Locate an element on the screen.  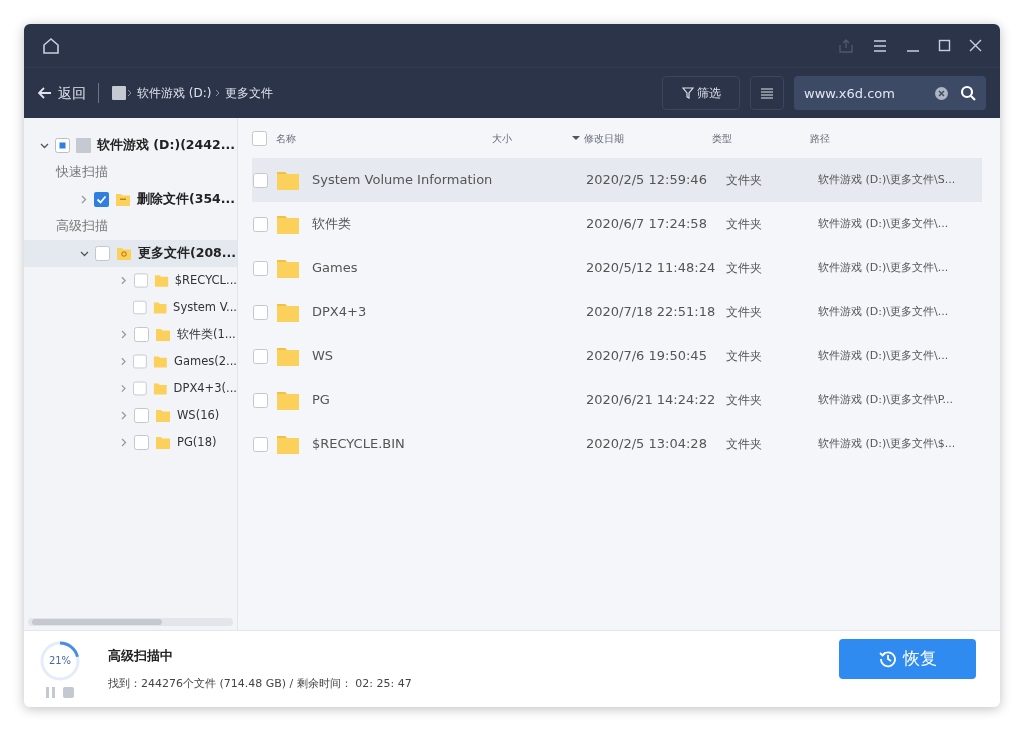
section-label: 快速扫描 is located at coordinates (82, 172).